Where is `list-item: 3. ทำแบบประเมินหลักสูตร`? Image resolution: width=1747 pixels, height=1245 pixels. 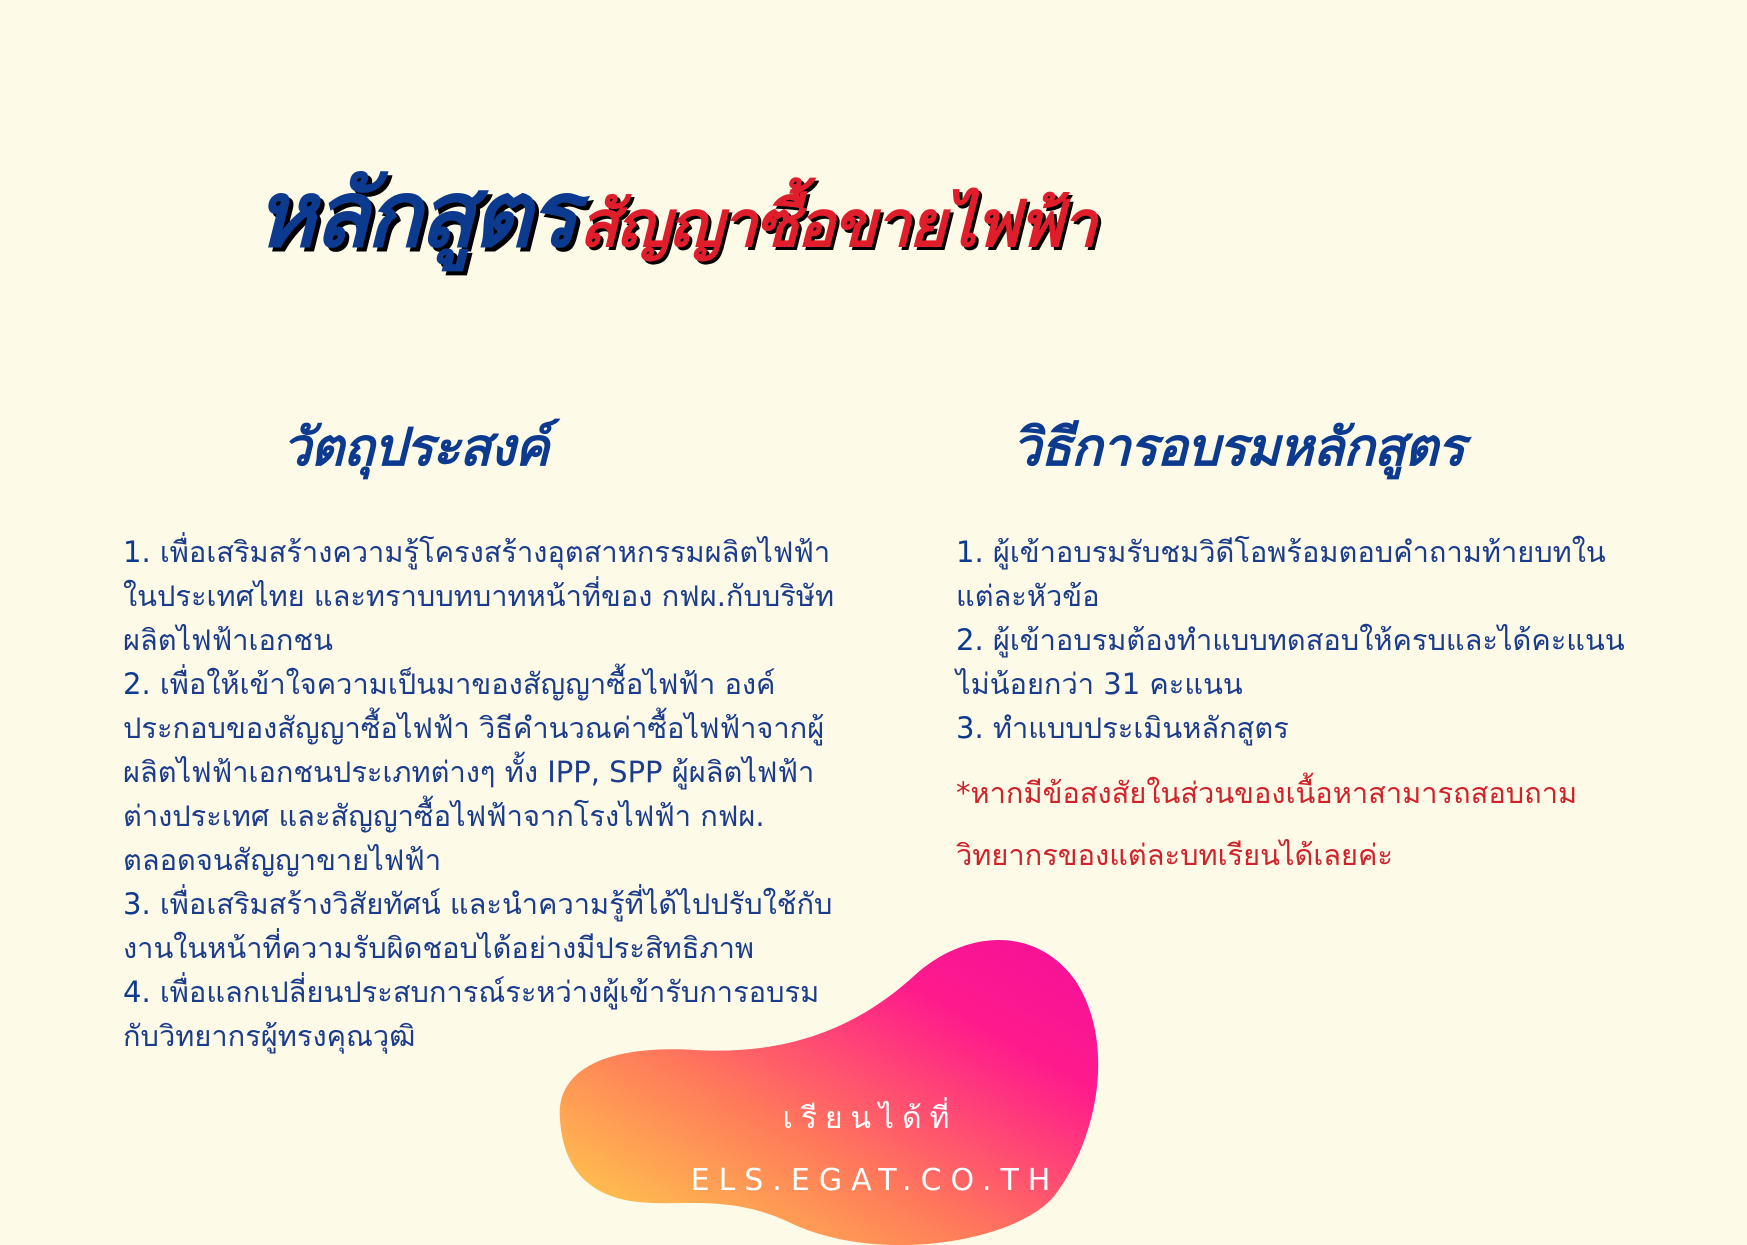 list-item: 3. ทำแบบประเมินหลักสูตร is located at coordinates (1296, 728).